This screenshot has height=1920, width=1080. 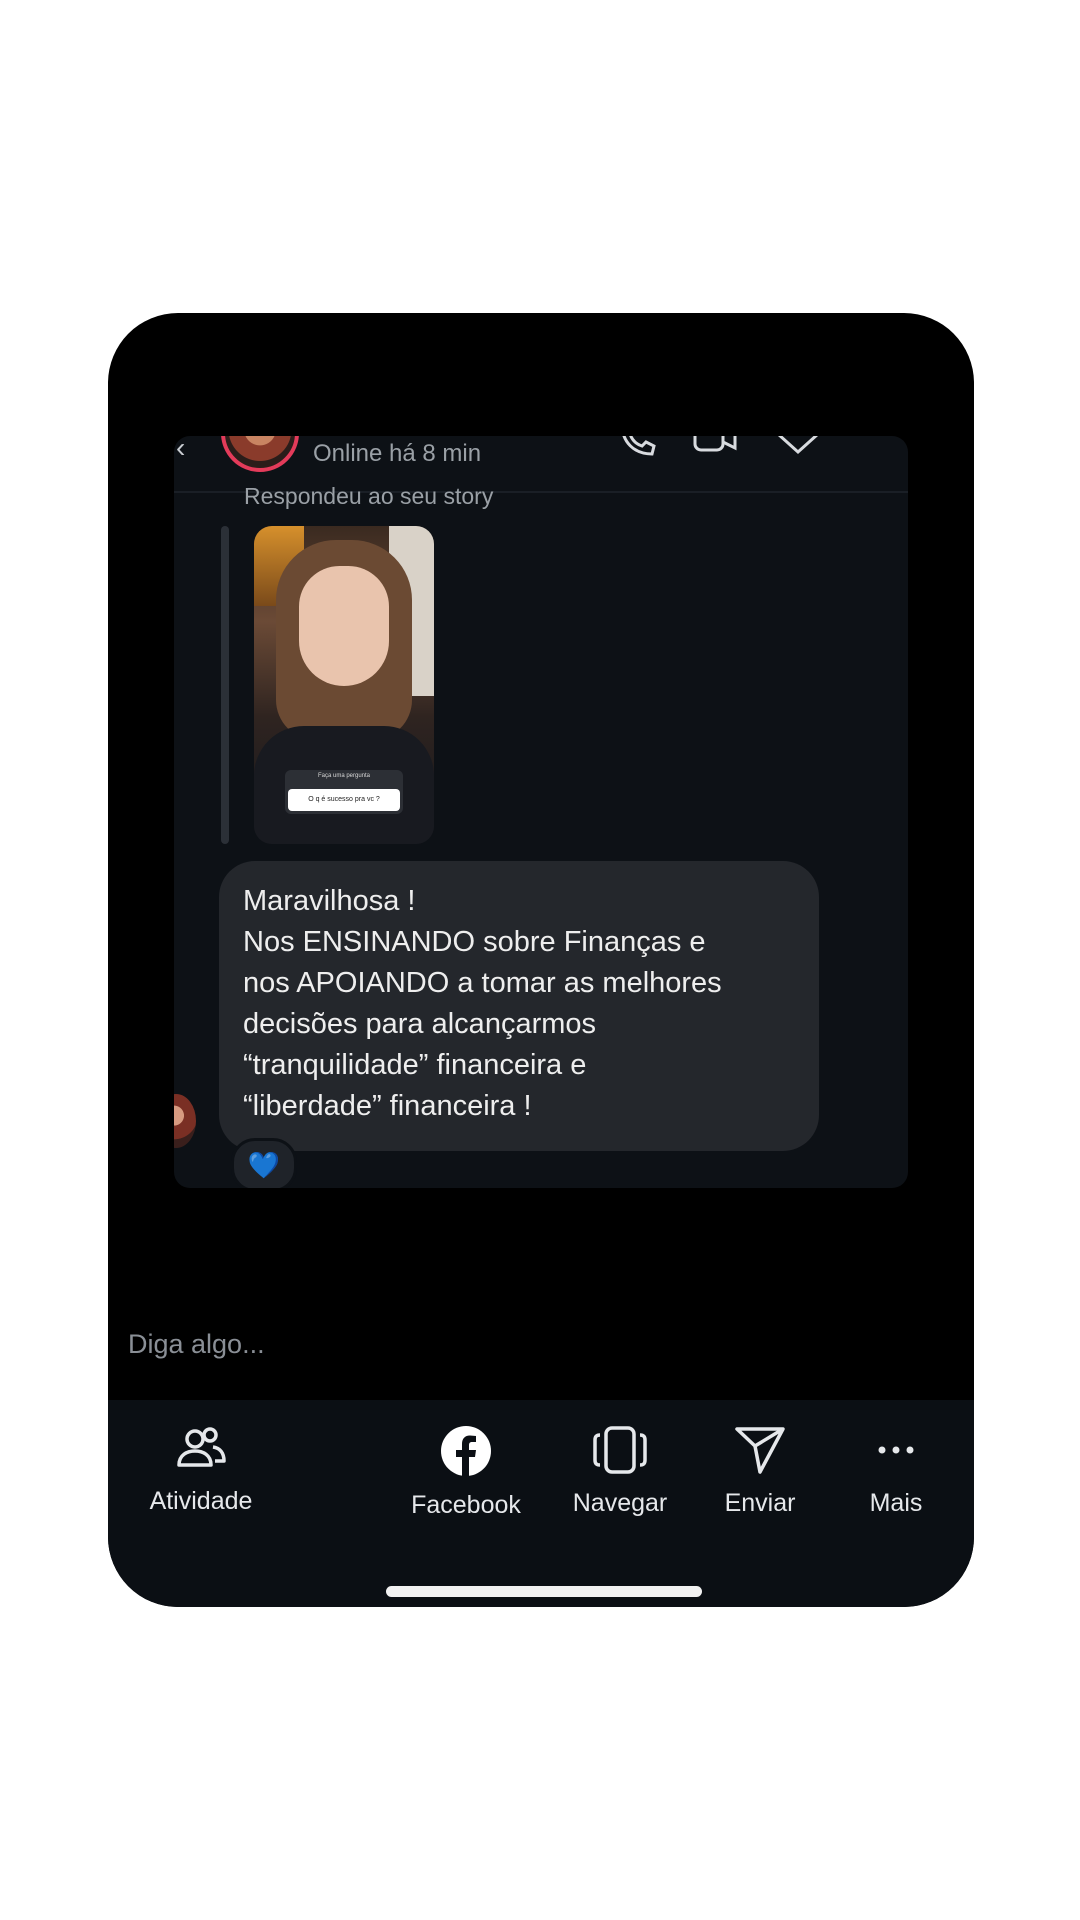 I want to click on send-icon, so click(x=760, y=1450).